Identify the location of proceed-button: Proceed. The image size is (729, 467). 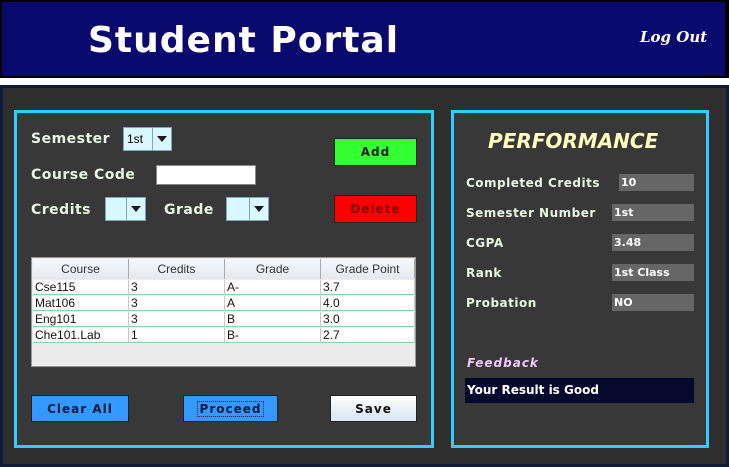
(230, 408).